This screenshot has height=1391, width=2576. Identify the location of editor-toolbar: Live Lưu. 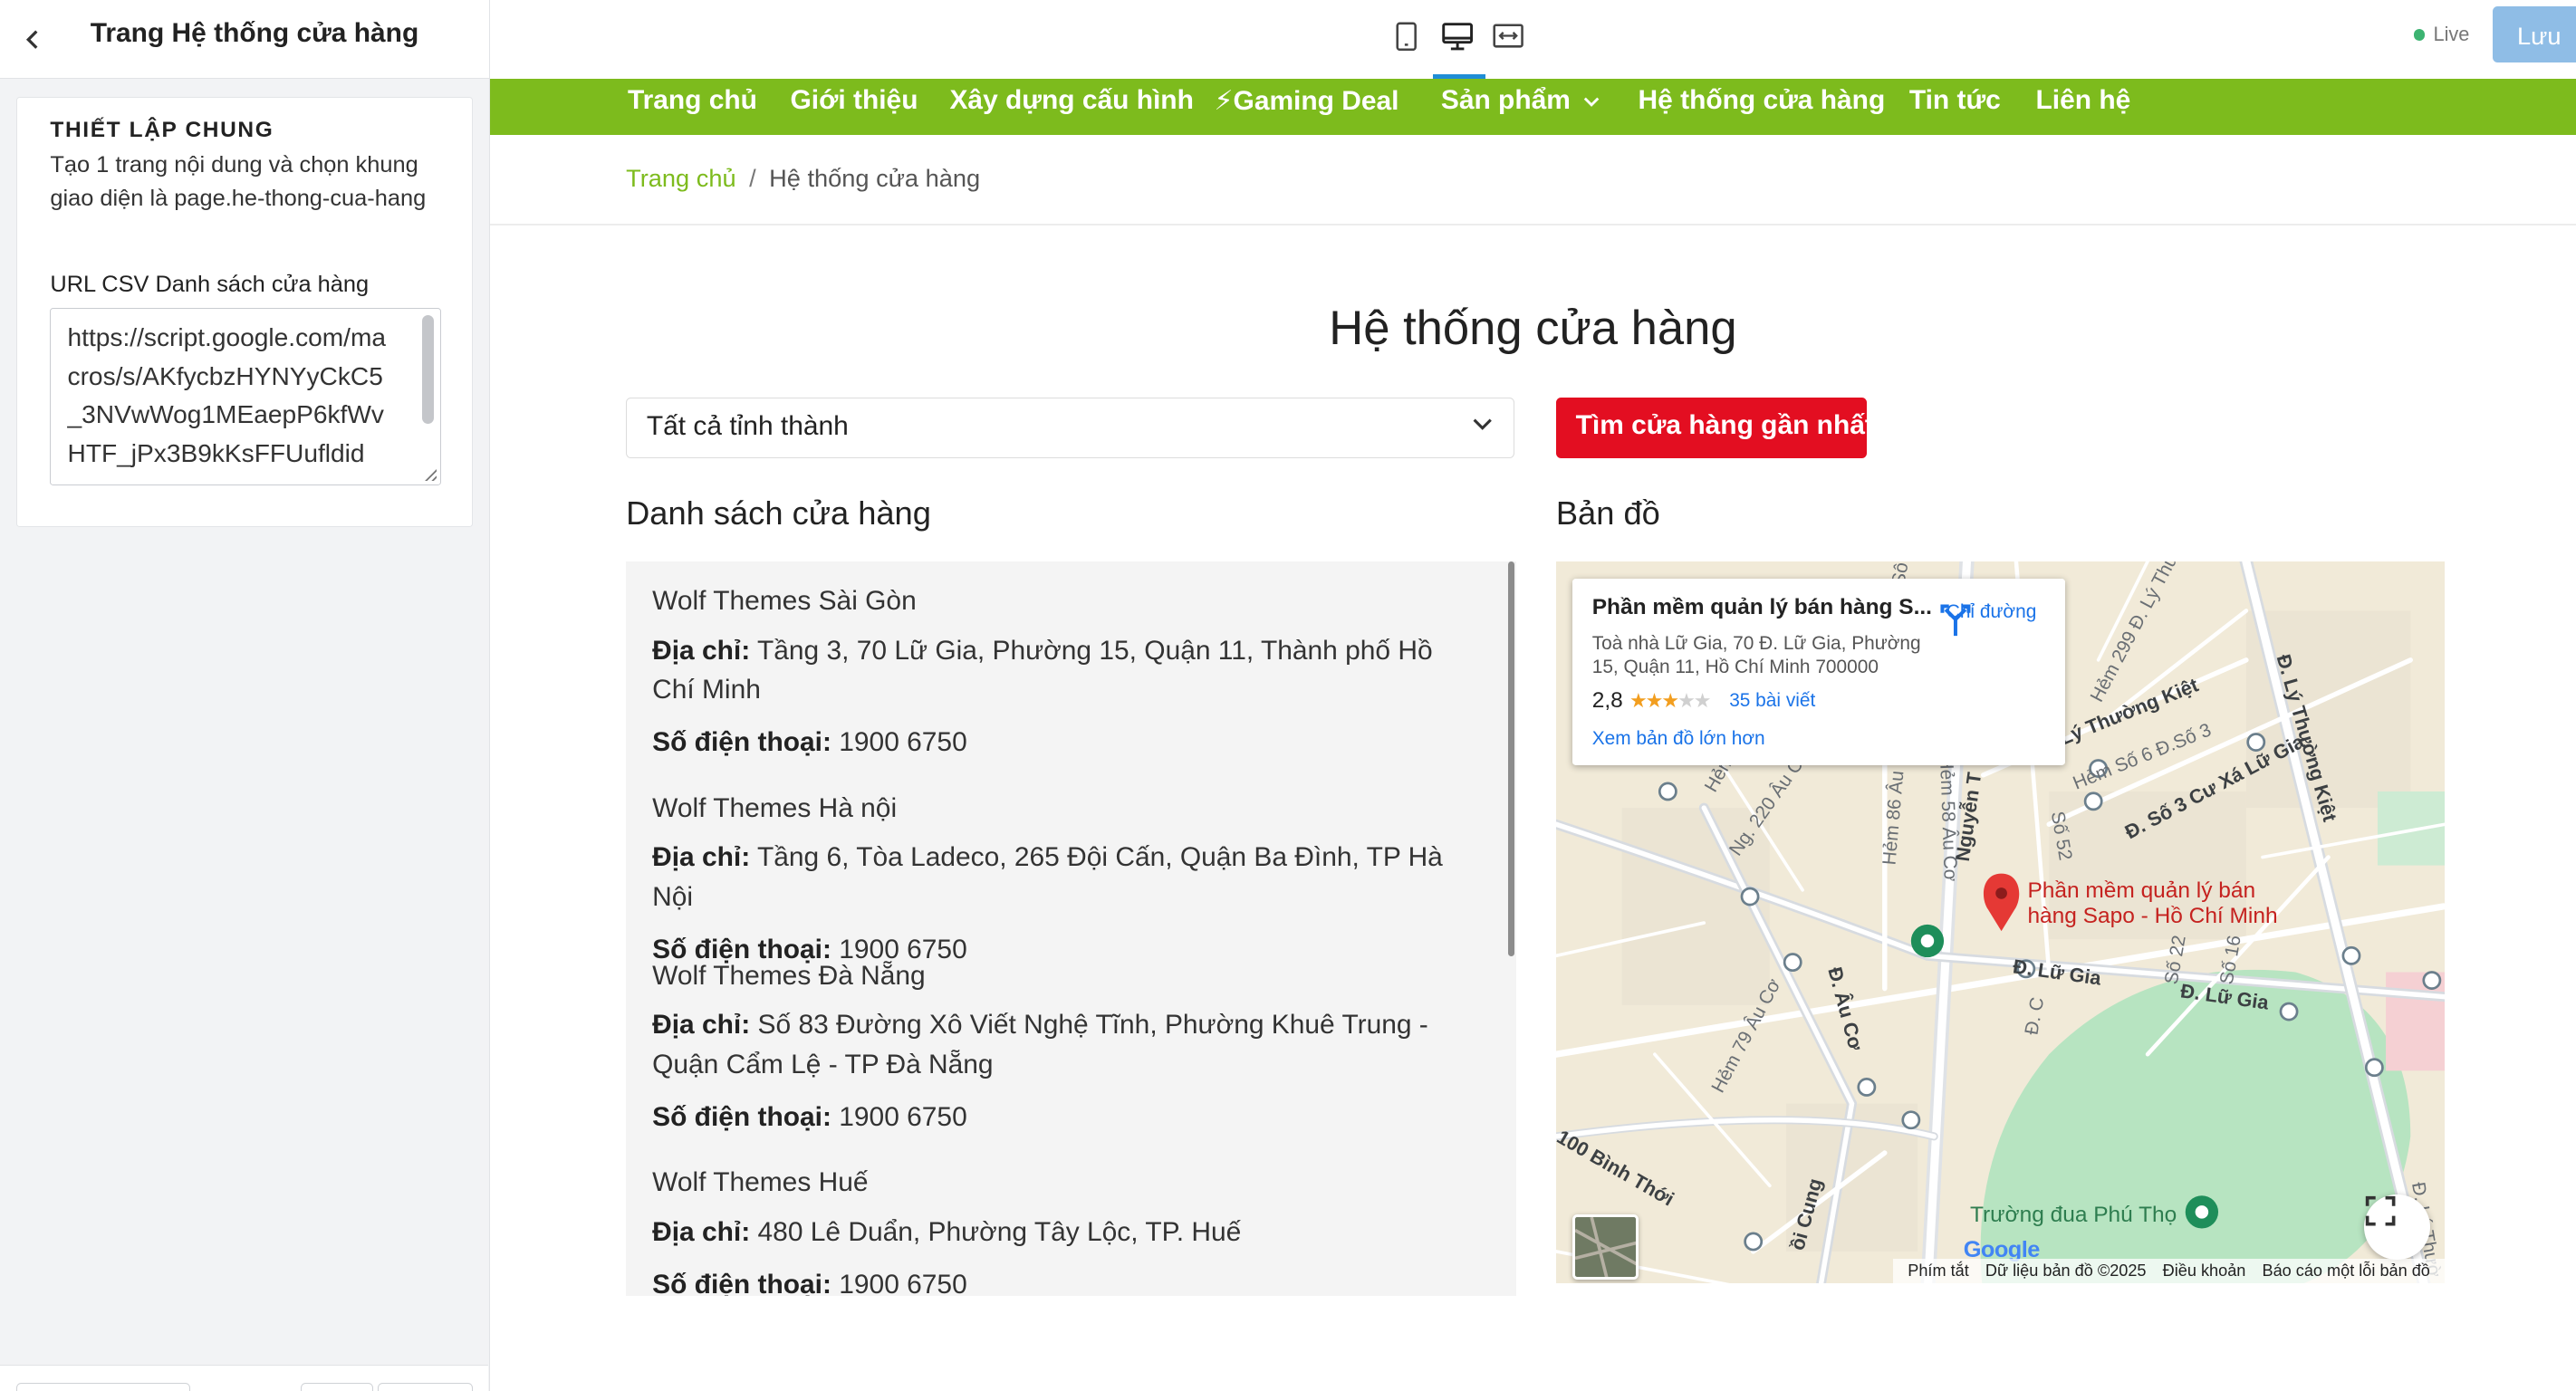
(1532, 40).